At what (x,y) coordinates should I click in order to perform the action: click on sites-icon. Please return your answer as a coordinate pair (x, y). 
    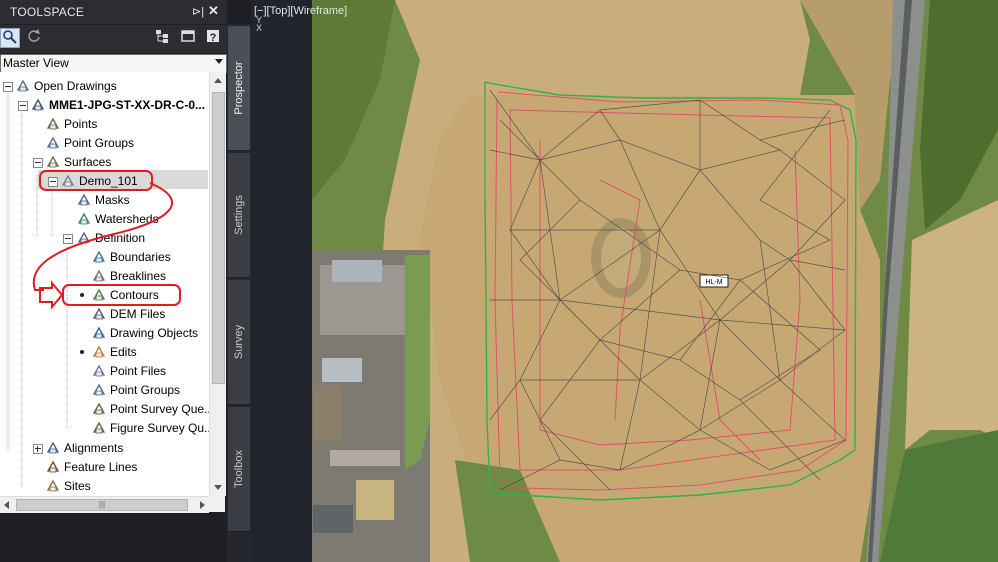
    Looking at the image, I should click on (53, 485).